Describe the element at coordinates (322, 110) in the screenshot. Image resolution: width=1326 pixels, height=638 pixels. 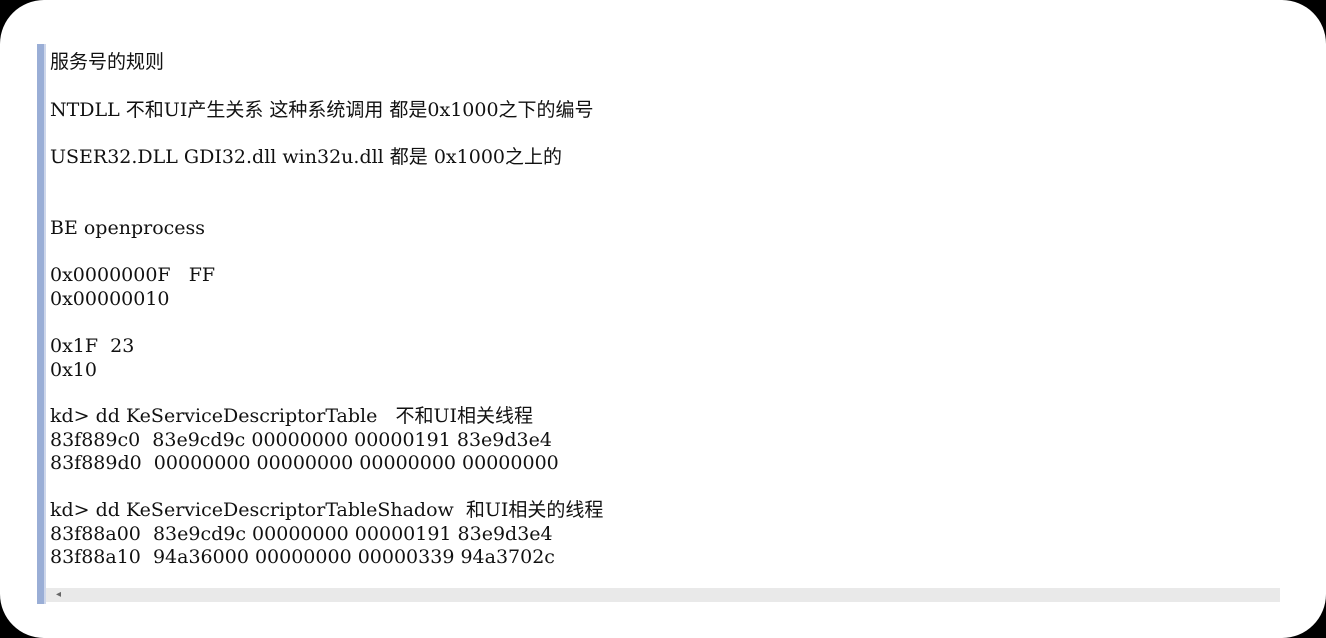
I see `text-line: NTDLL 不和UI产生关系 这种系统调用 都是0x1000之下的编号` at that location.